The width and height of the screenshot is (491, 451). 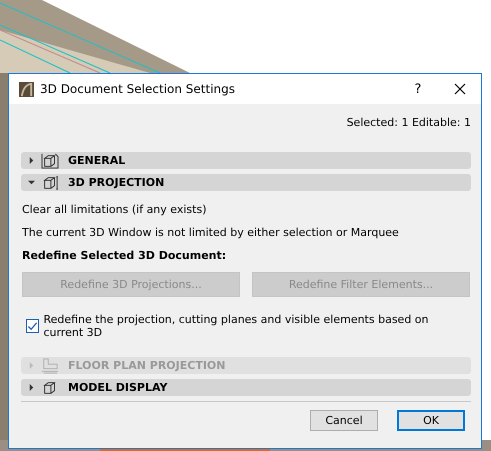 I want to click on app-icon, so click(x=26, y=89).